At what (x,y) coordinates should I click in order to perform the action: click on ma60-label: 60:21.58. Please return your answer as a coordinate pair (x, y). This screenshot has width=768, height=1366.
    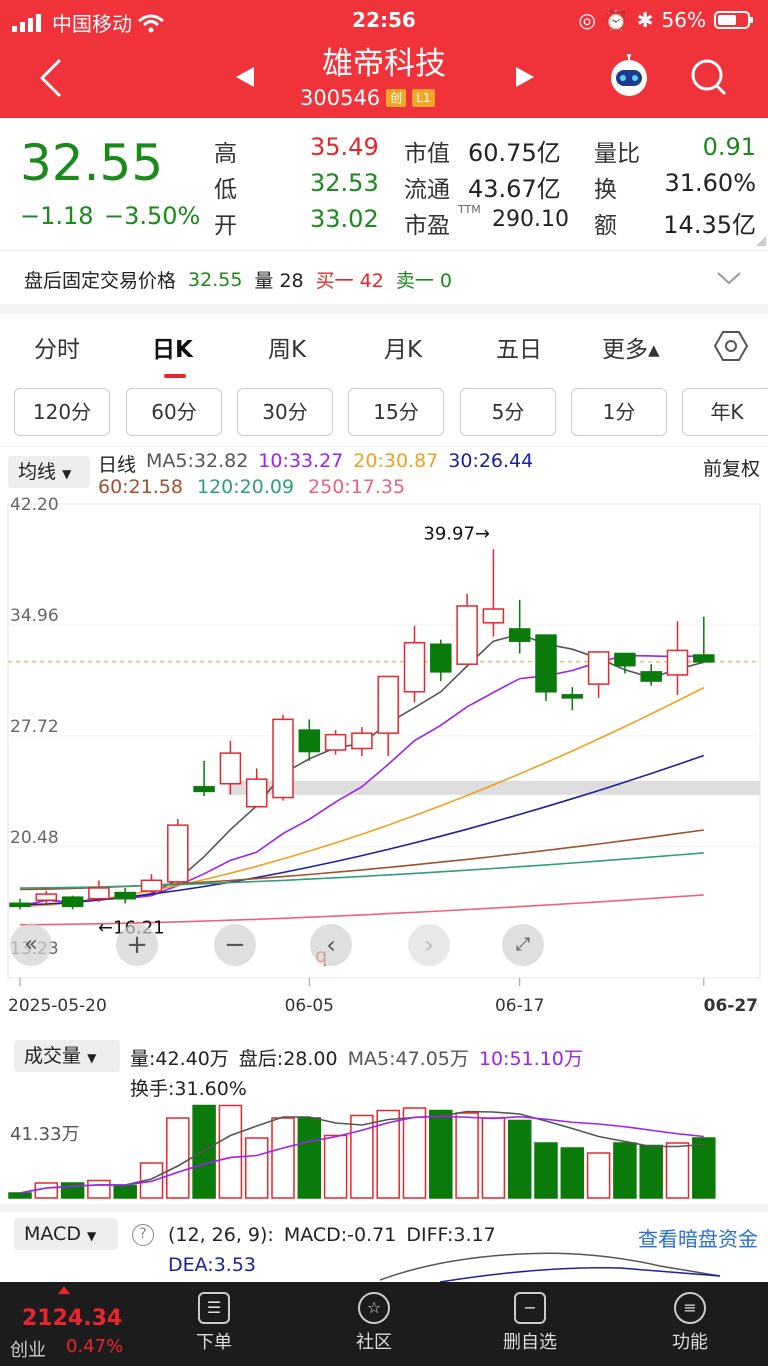
    Looking at the image, I should click on (140, 487).